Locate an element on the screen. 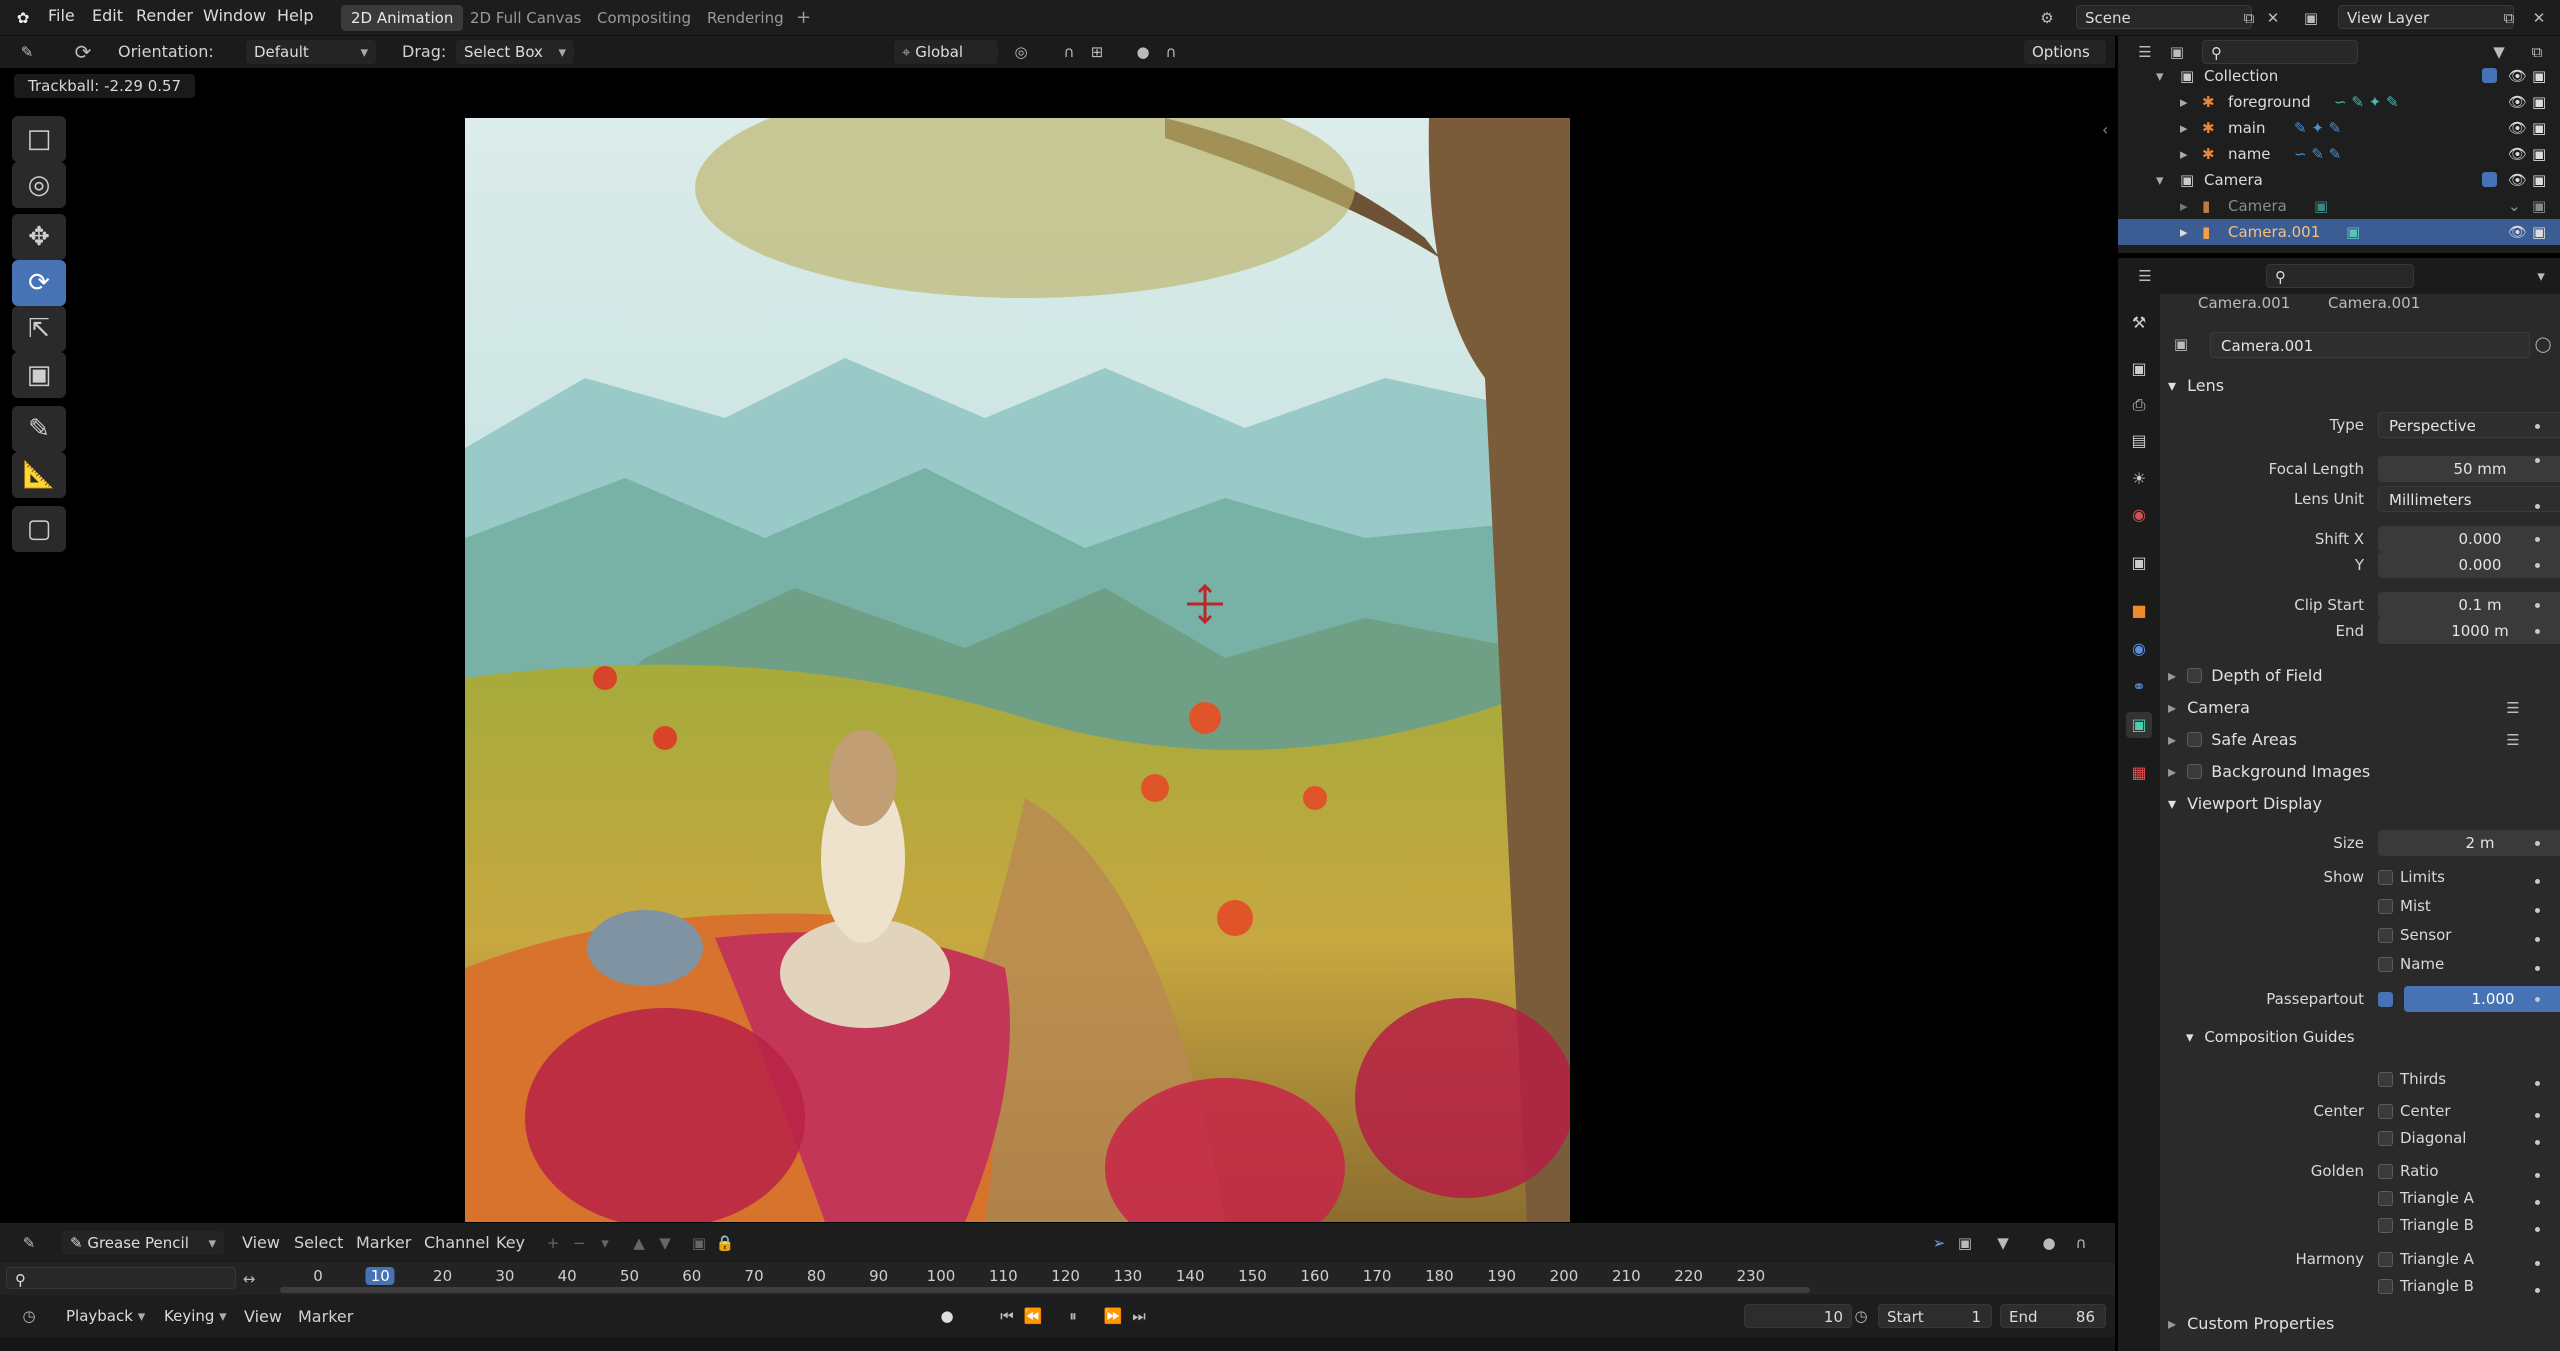 This screenshot has height=1351, width=2560. timeline-scrollbar is located at coordinates (1045, 1290).